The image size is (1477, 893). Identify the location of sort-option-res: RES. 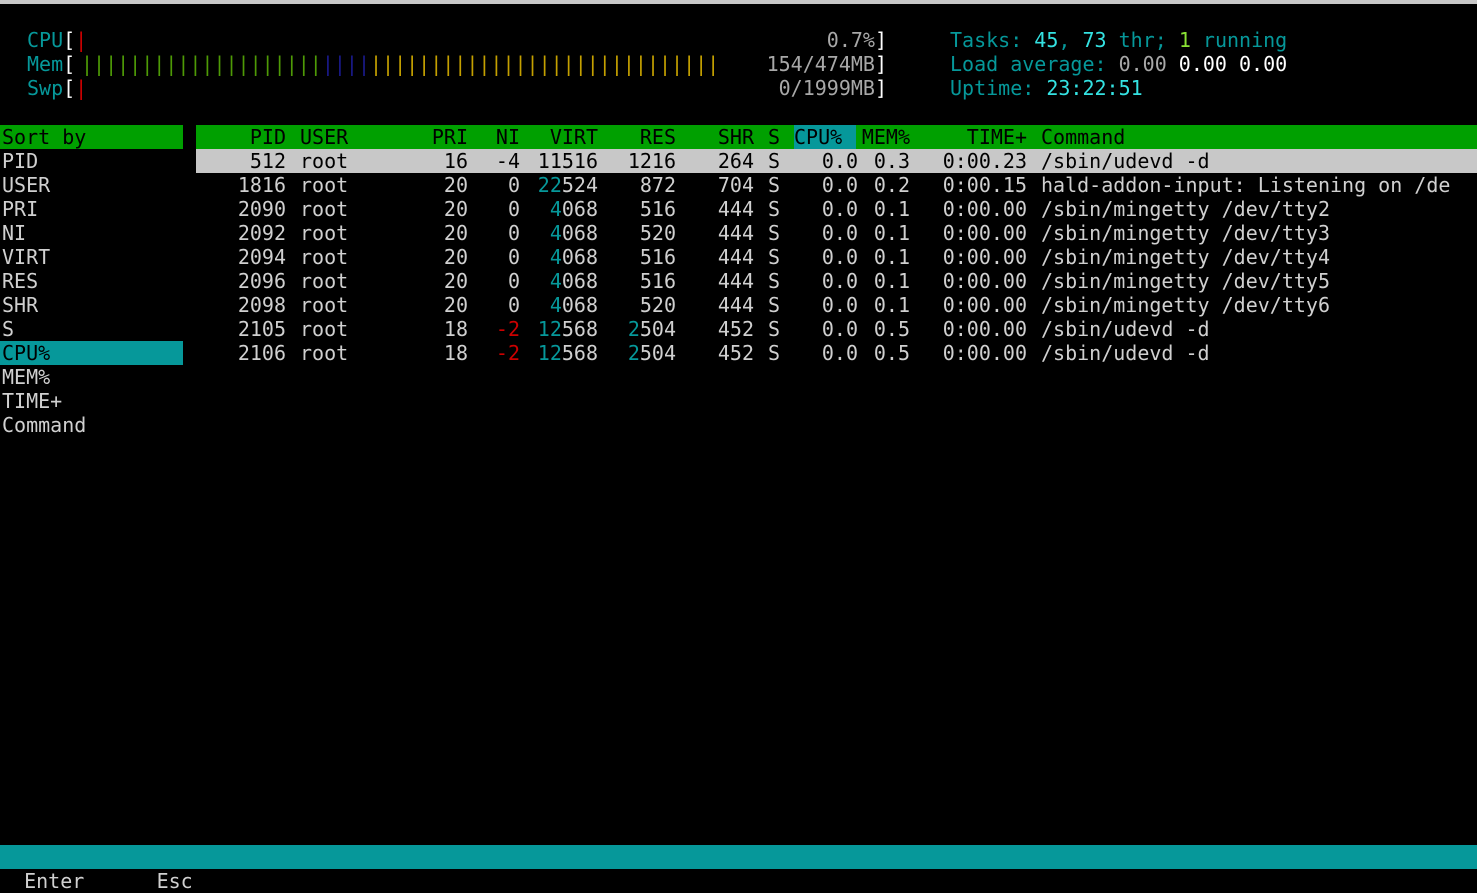
(91, 281).